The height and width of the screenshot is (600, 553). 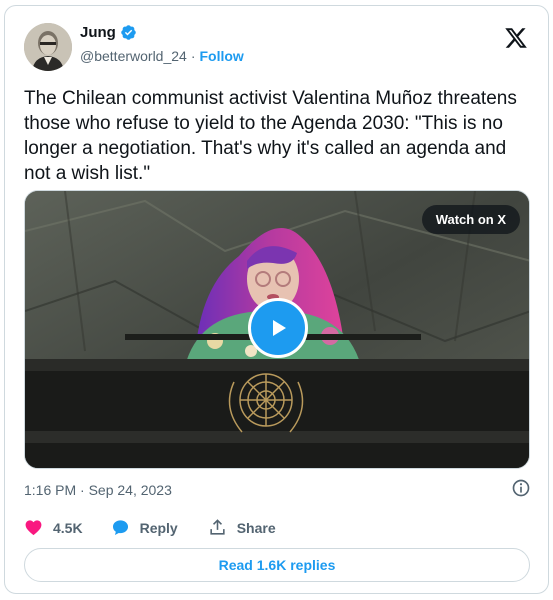 What do you see at coordinates (277, 565) in the screenshot?
I see `read-replies-button: Read 1.6K replies` at bounding box center [277, 565].